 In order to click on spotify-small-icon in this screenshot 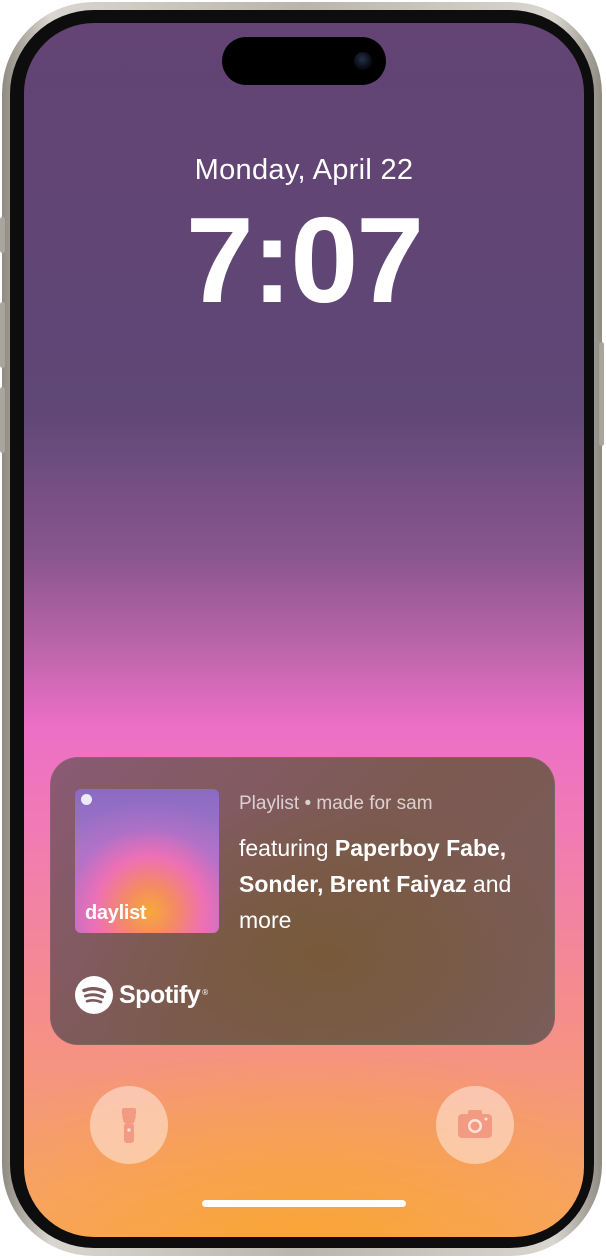, I will do `click(86, 799)`.